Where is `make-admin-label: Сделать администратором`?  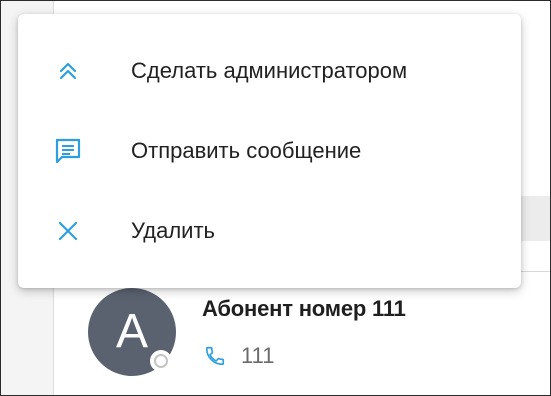 make-admin-label: Сделать администратором is located at coordinates (269, 70).